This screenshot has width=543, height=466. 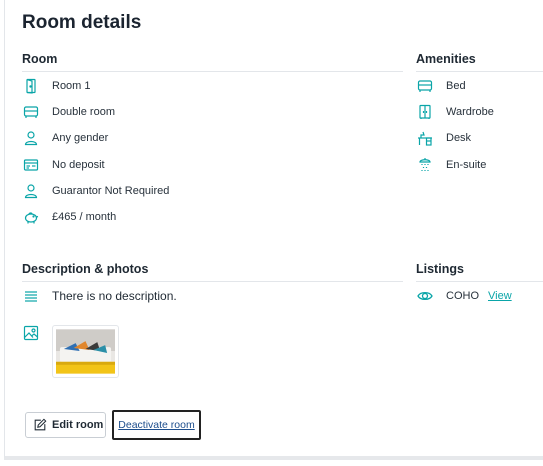 I want to click on edit-room-label: Edit room, so click(x=78, y=425).